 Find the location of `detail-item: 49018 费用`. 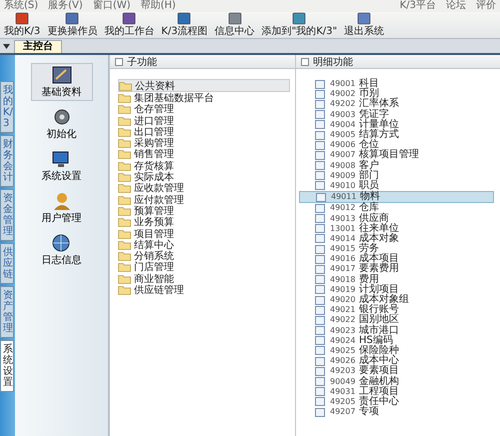

detail-item: 49018 费用 is located at coordinates (396, 279).